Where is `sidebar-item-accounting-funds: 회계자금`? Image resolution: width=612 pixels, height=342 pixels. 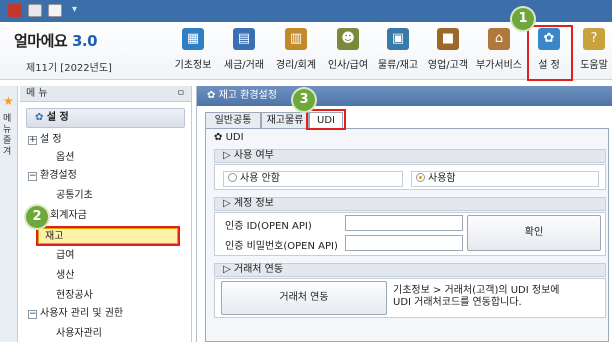 sidebar-item-accounting-funds: 회계자금 is located at coordinates (68, 216).